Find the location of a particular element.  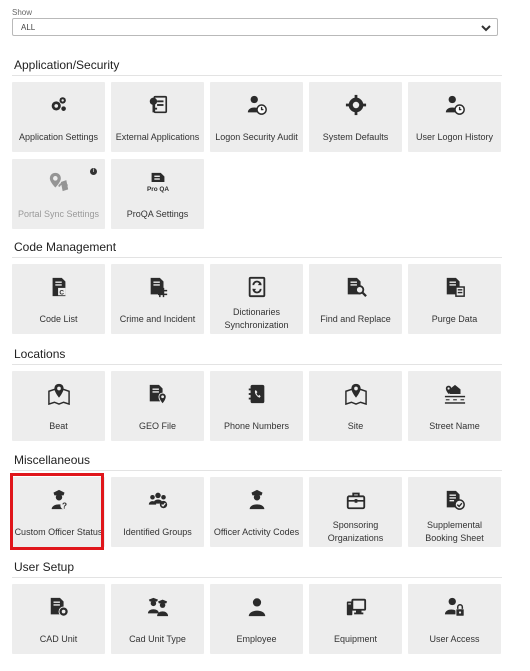

user-icon is located at coordinates (257, 607).